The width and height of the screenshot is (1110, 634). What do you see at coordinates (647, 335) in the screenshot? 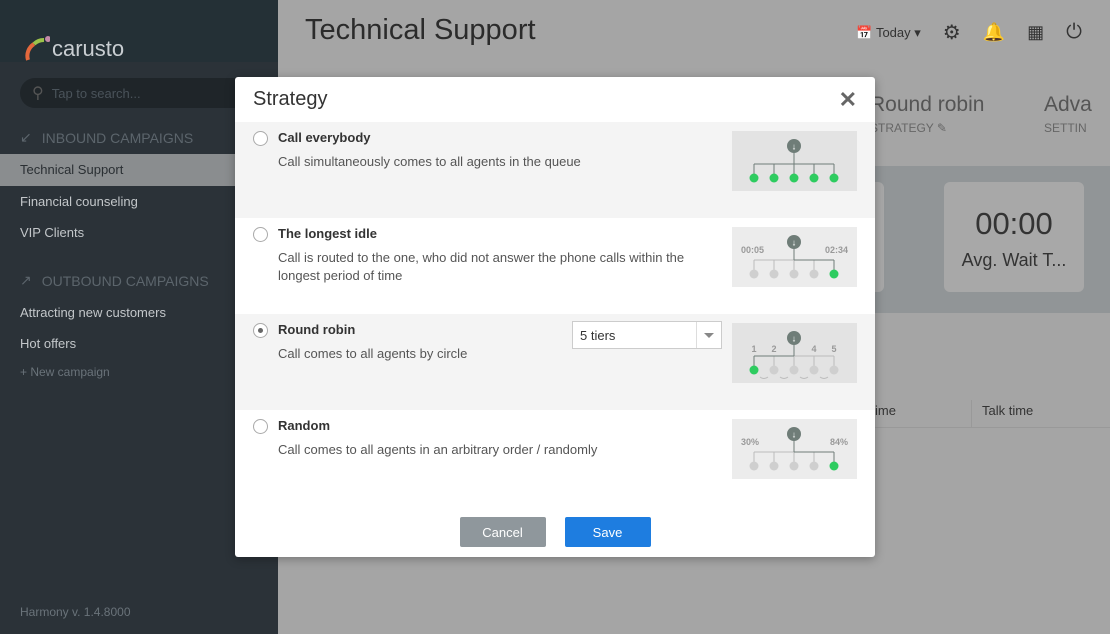
I see `tiers-select: 5 tiers` at bounding box center [647, 335].